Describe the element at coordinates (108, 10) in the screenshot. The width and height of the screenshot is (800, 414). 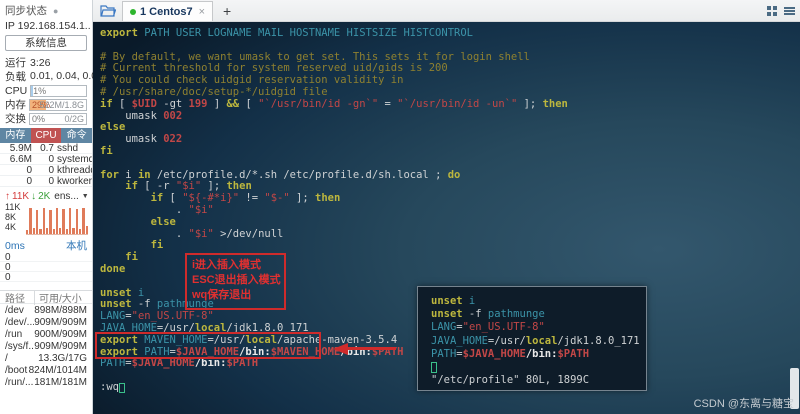
I see `open-folder-icon` at that location.